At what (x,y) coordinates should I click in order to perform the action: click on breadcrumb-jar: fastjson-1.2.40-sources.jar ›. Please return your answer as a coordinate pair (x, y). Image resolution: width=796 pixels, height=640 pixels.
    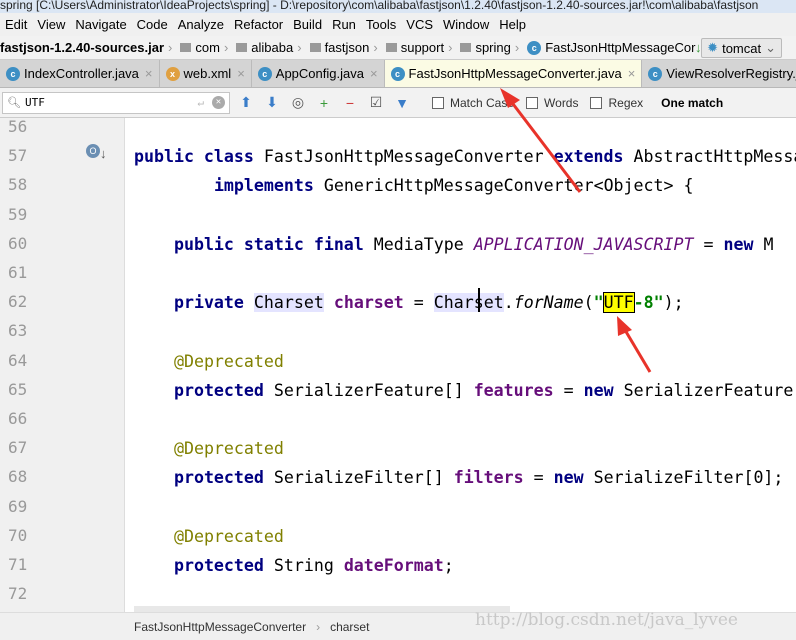
    Looking at the image, I should click on (88, 47).